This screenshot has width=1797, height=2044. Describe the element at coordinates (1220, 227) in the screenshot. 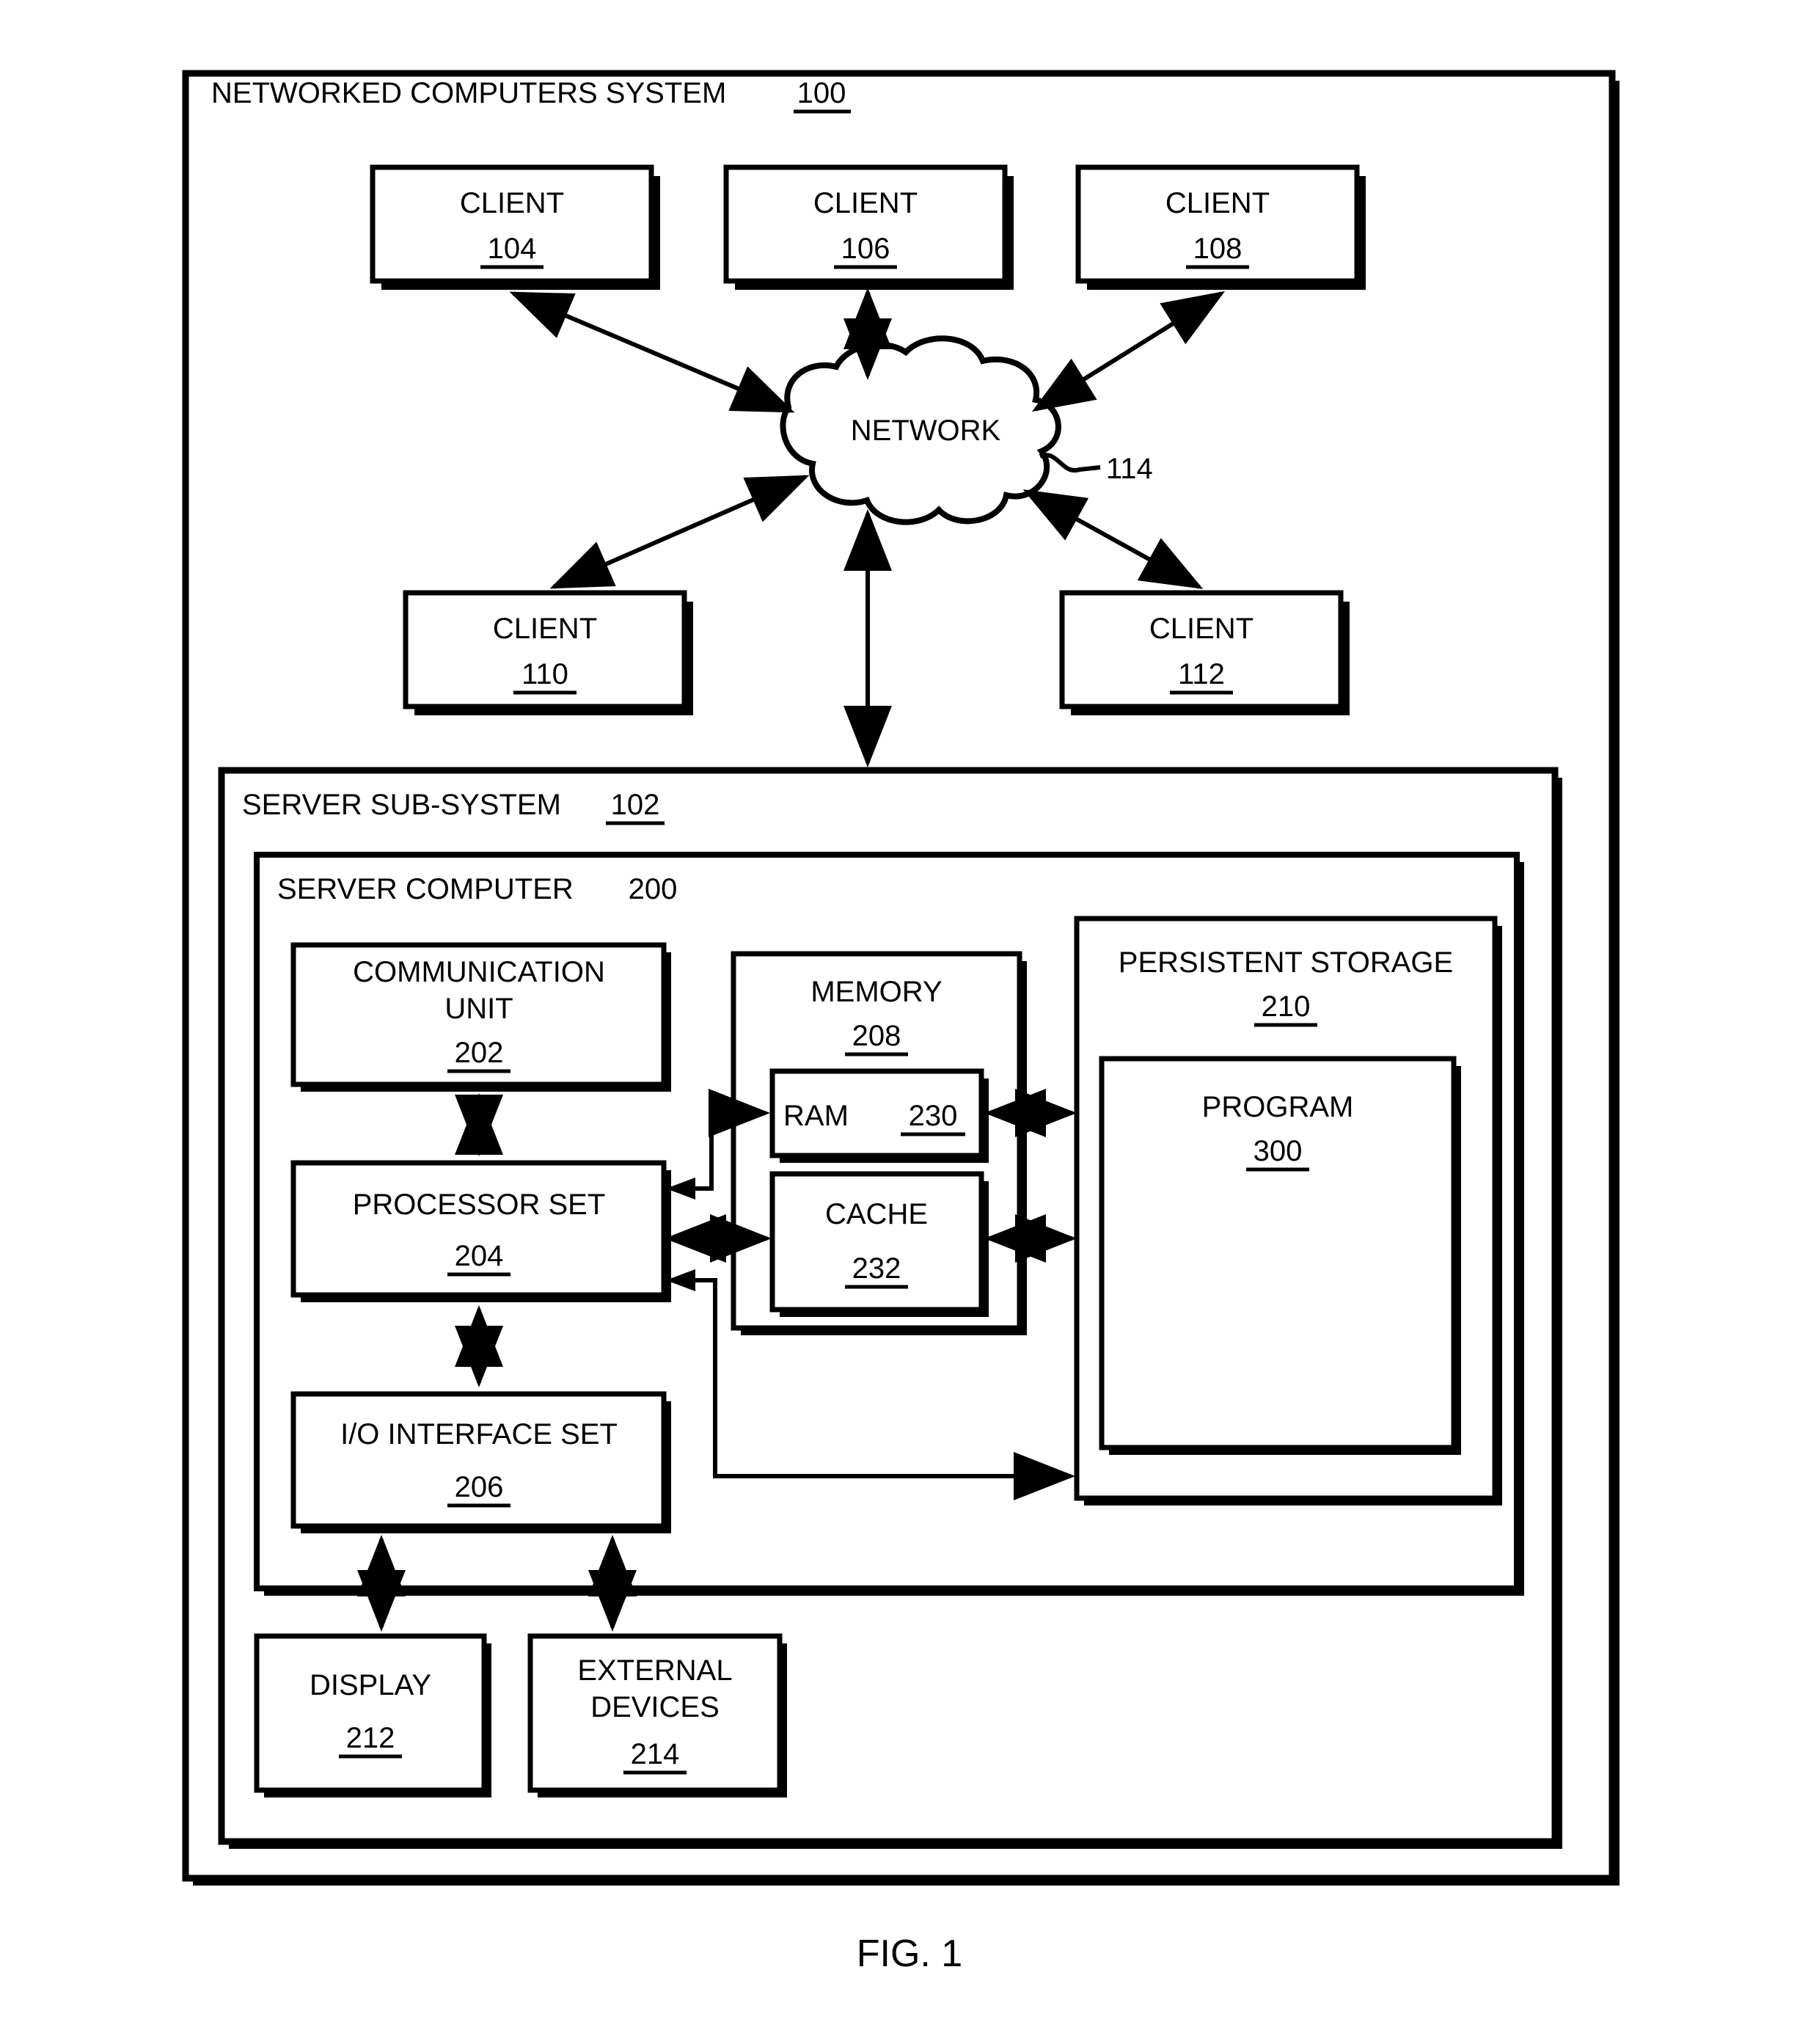

I see `client-box-108: CLIENT 108` at that location.